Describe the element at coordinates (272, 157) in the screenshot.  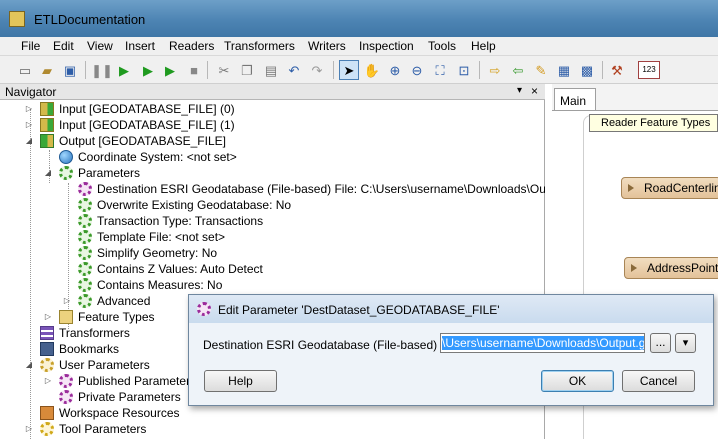
I see `tree-item-coordinate-system: Coordinate System: <not set>` at that location.